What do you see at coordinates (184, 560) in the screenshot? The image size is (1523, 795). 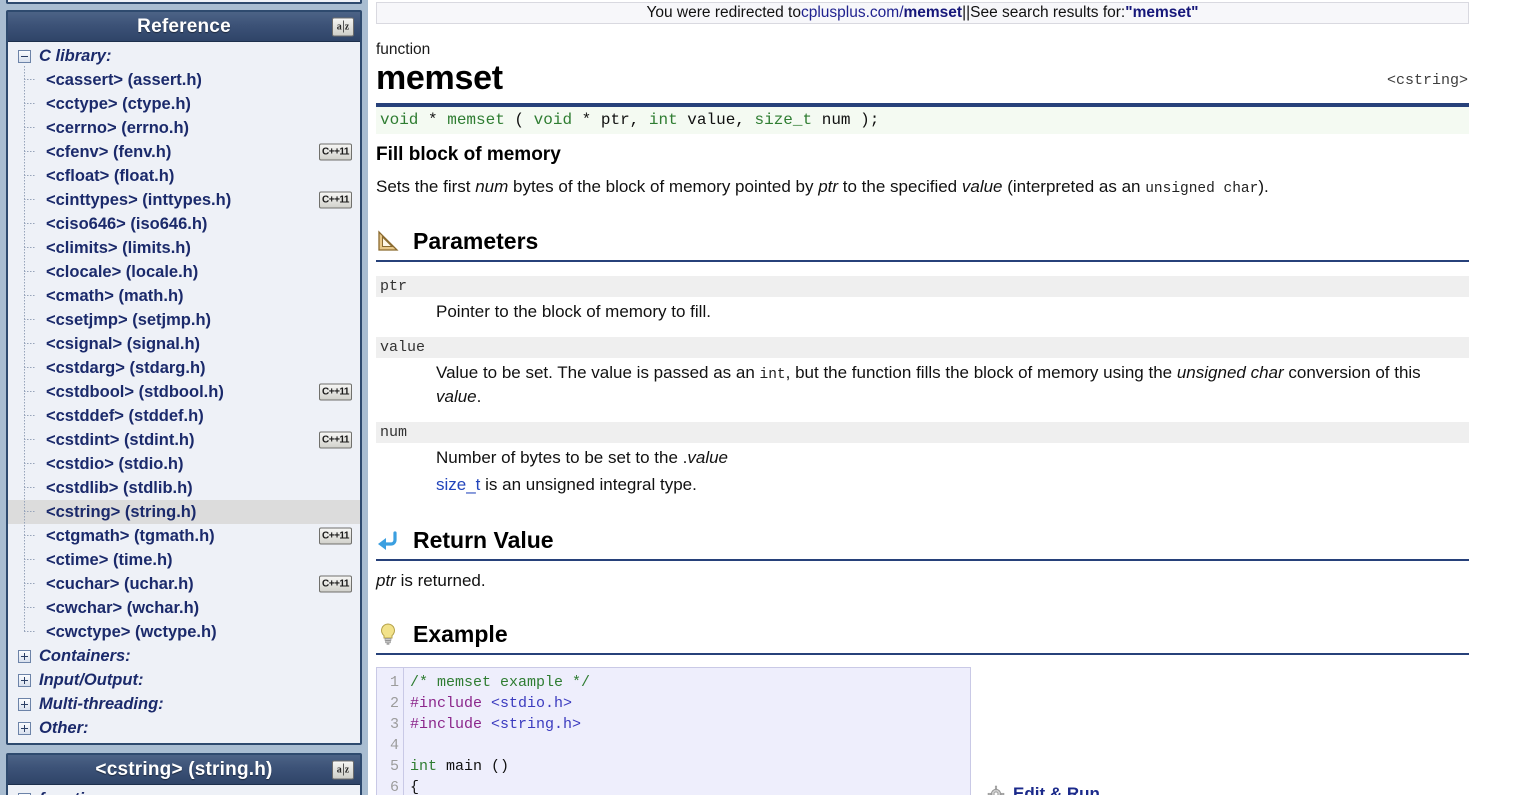 I see `tree-item-row: <ctime> (time.h)` at bounding box center [184, 560].